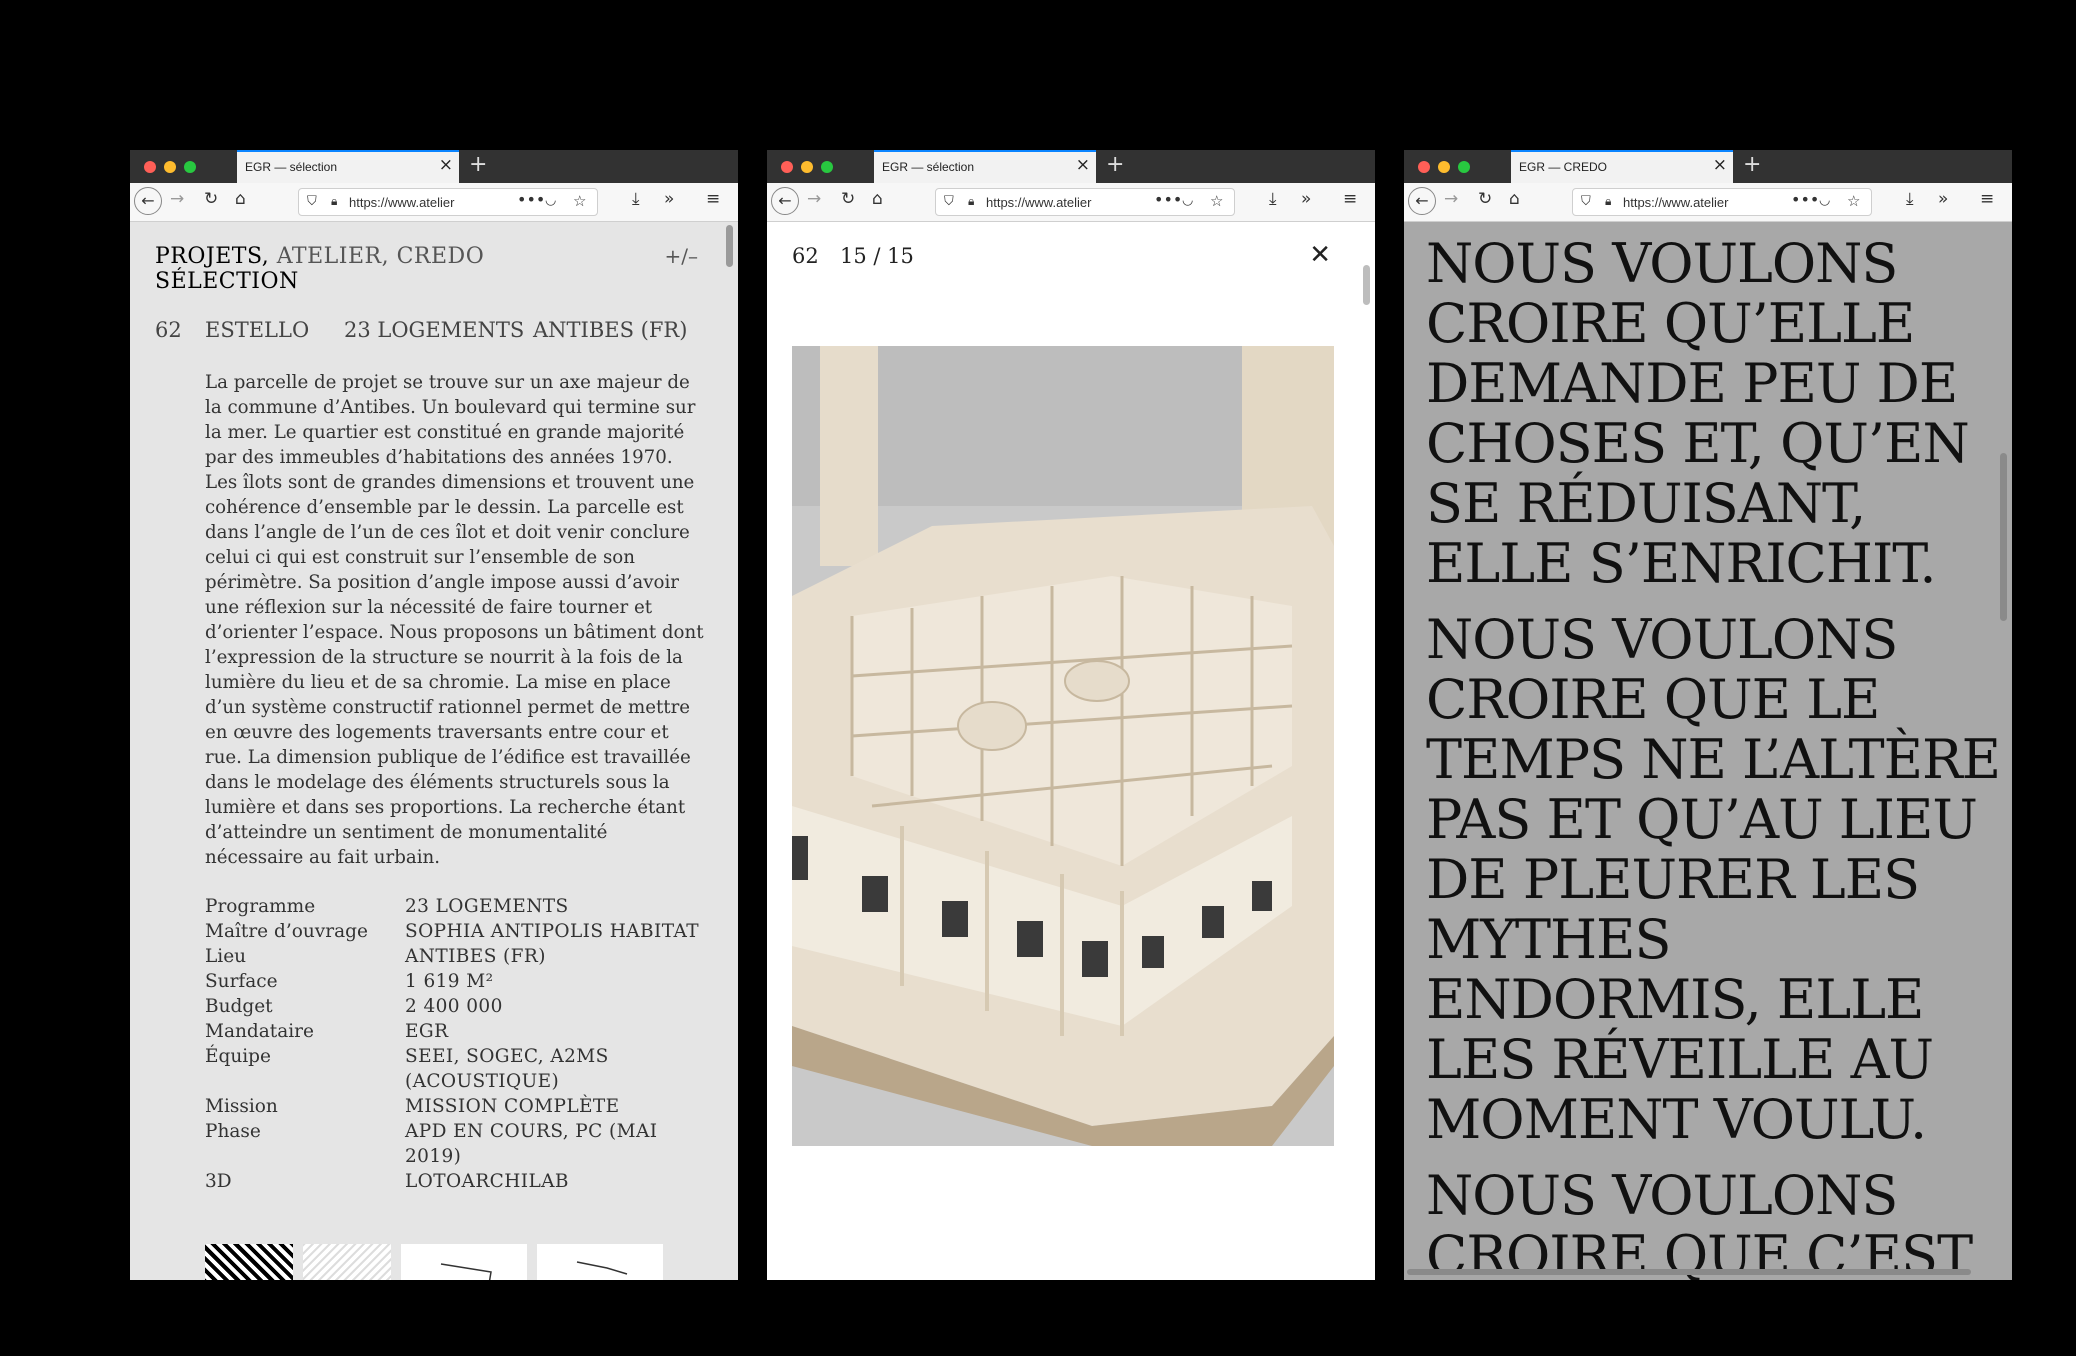 Image resolution: width=2076 pixels, height=1356 pixels. I want to click on menu-link-projets: PROJETS,, so click(212, 256).